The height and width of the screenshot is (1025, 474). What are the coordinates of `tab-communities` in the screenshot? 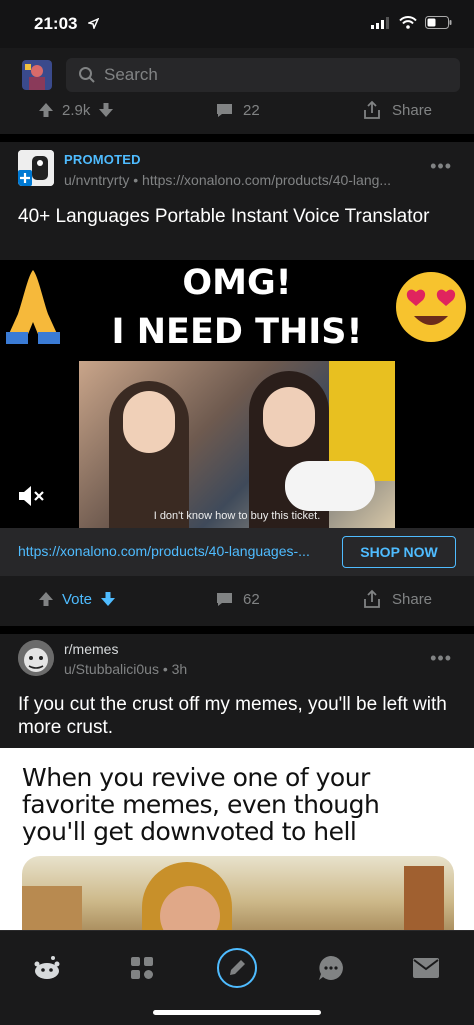 It's located at (142, 968).